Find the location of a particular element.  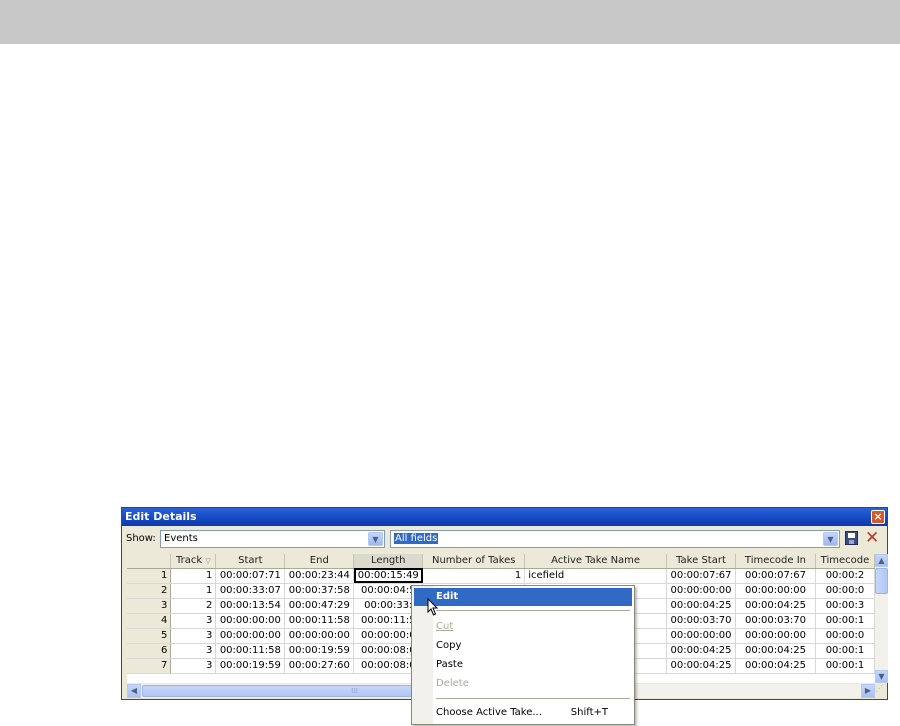

column-header-timecode: Timecode is located at coordinates (845, 561).